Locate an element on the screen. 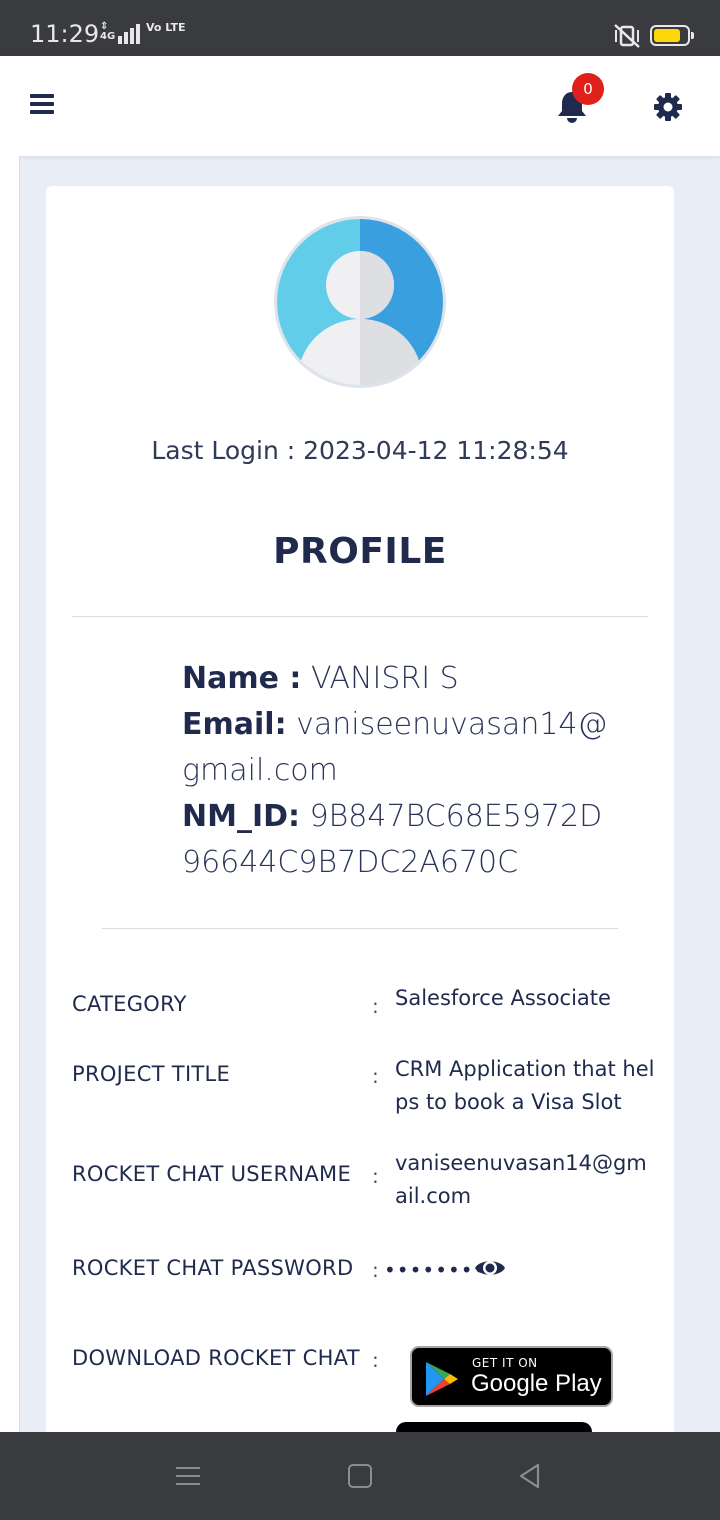 This screenshot has width=720, height=1520. eye-icon is located at coordinates (490, 1268).